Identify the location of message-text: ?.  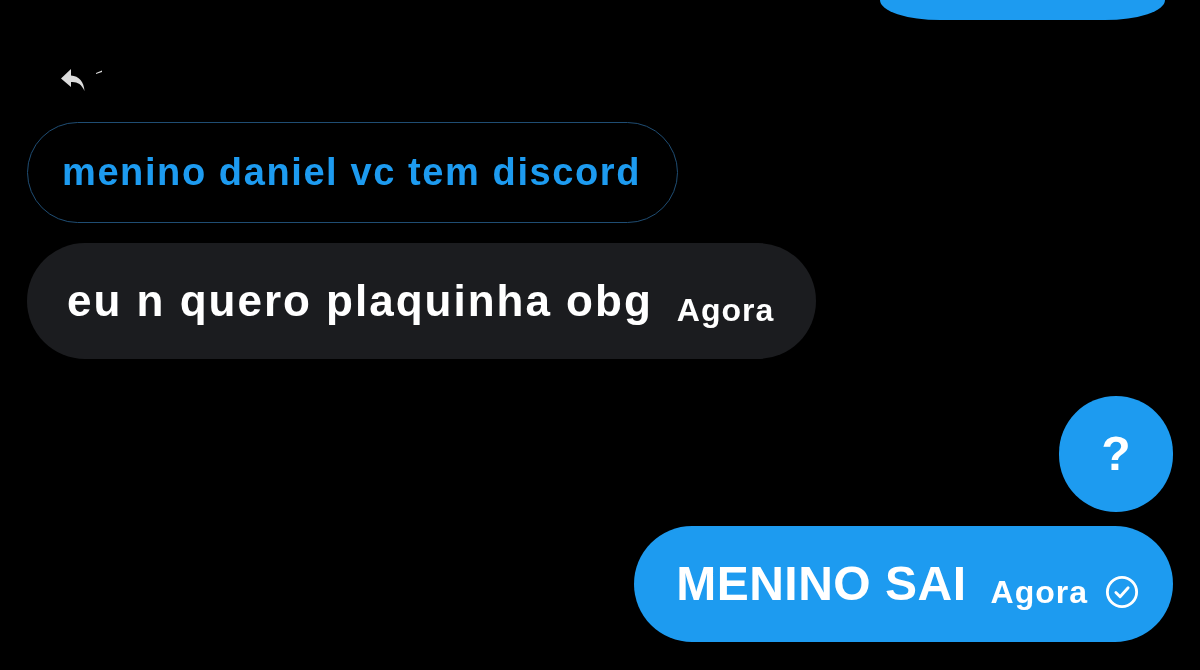
(1116, 454).